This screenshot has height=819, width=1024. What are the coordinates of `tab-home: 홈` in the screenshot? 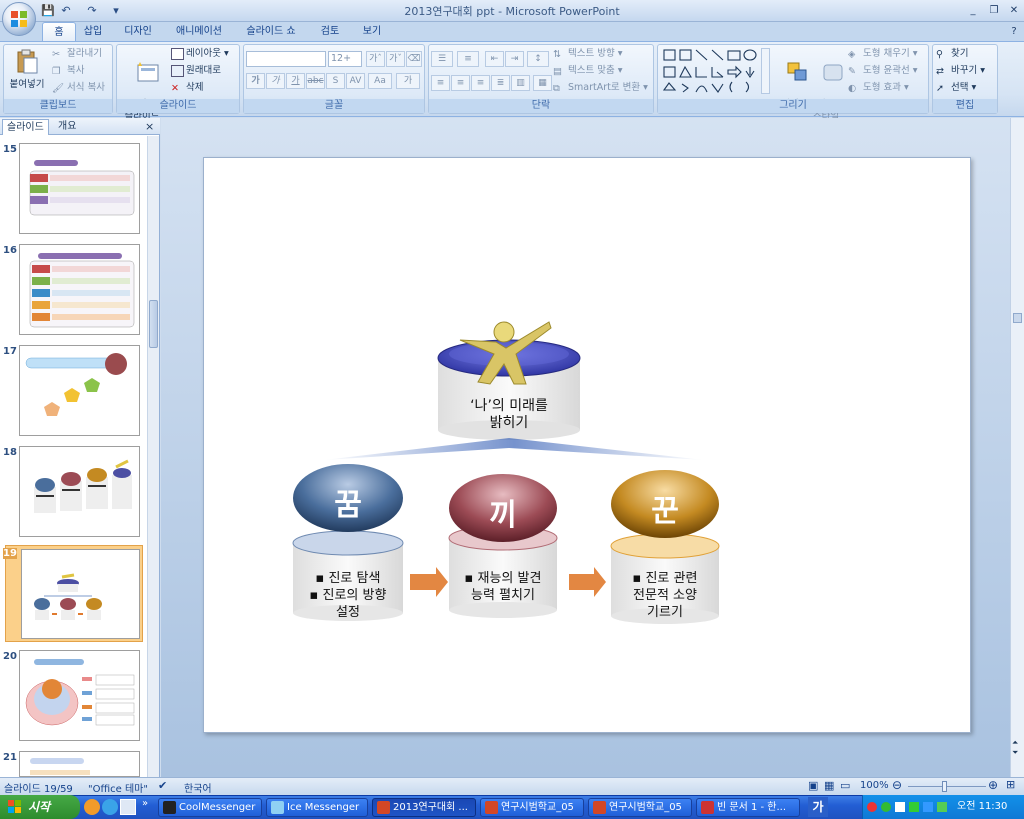 It's located at (59, 32).